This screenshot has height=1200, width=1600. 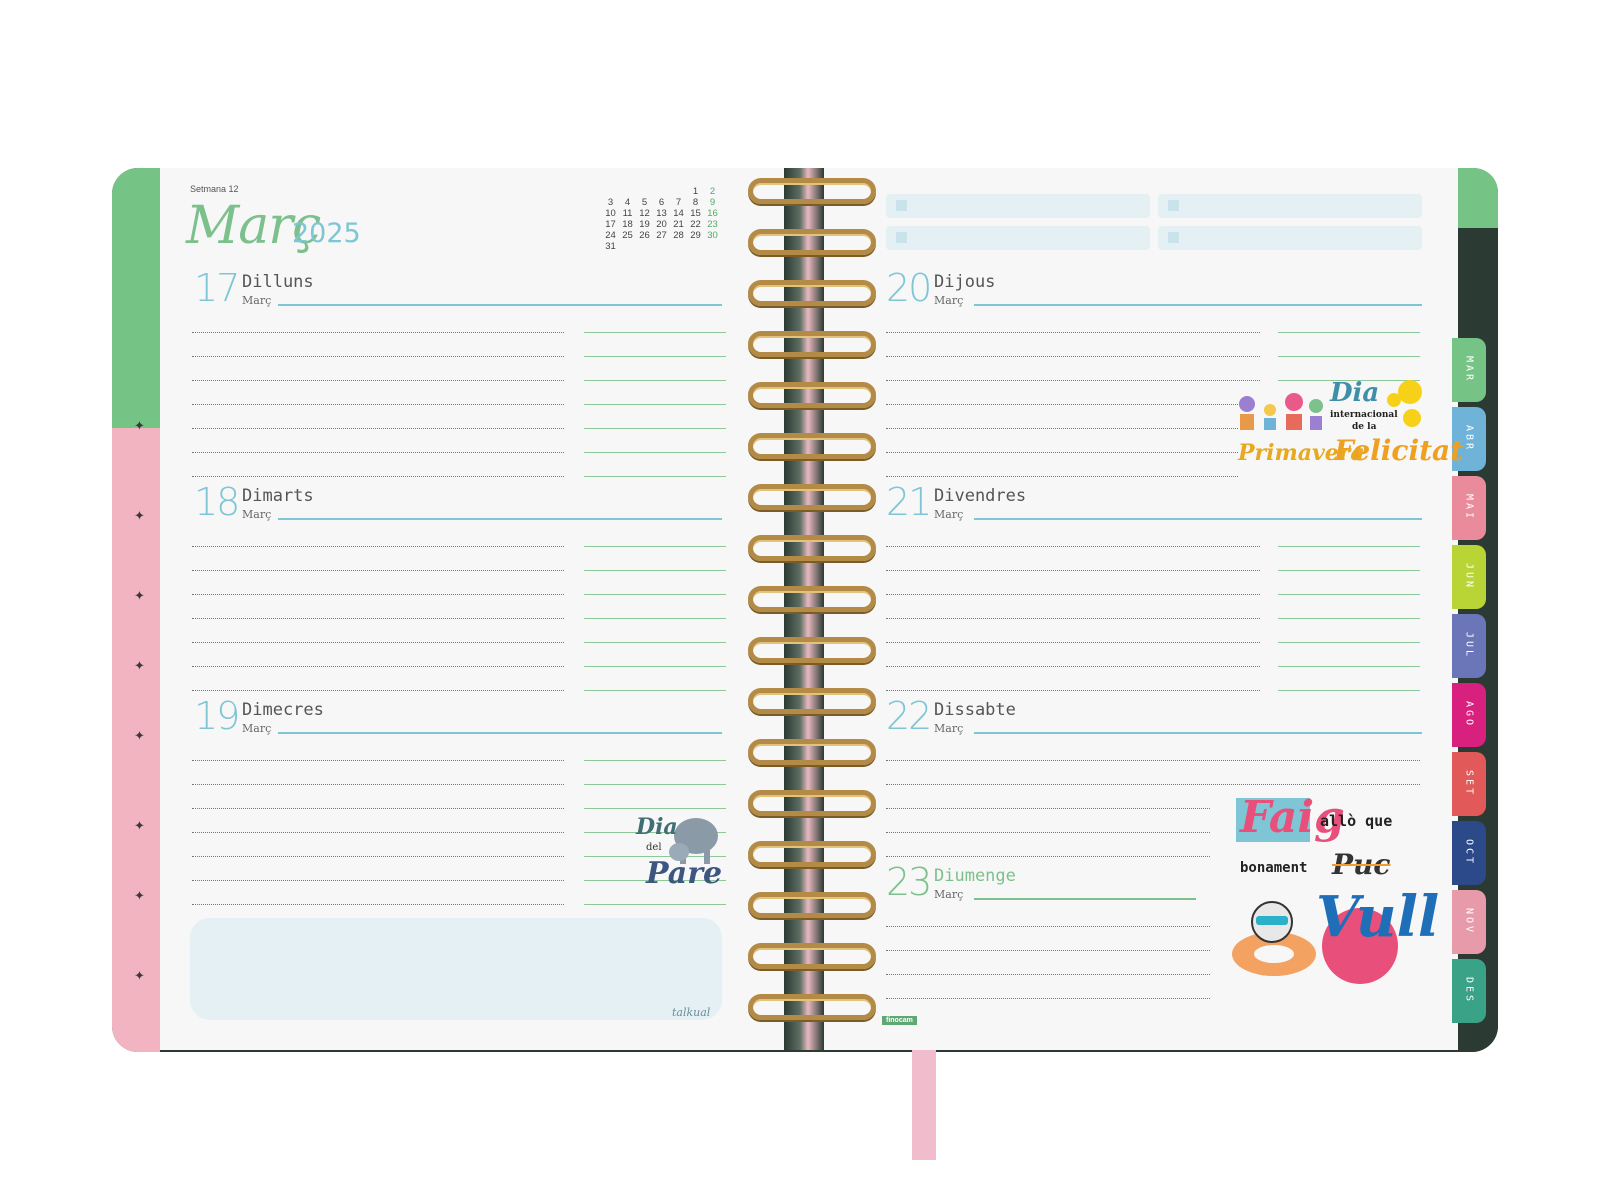 What do you see at coordinates (627, 224) in the screenshot?
I see `calendar-day: 18` at bounding box center [627, 224].